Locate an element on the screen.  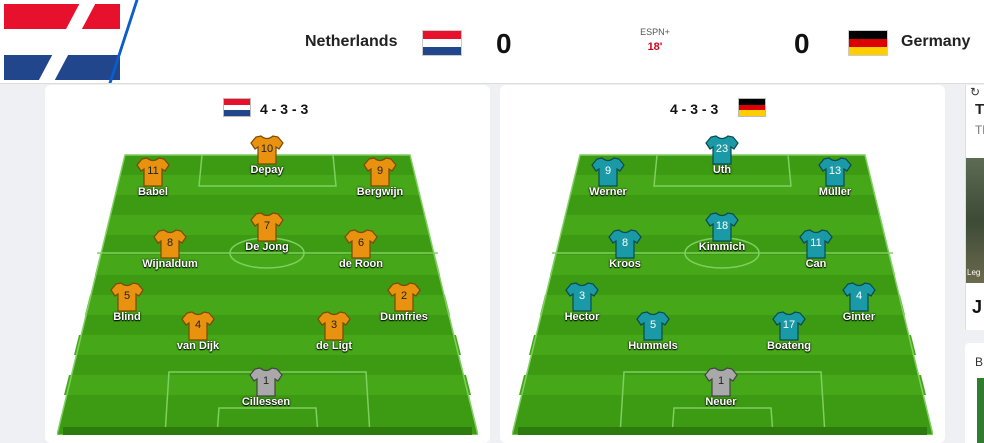
jersey-icon: 7 is located at coordinates (267, 227).